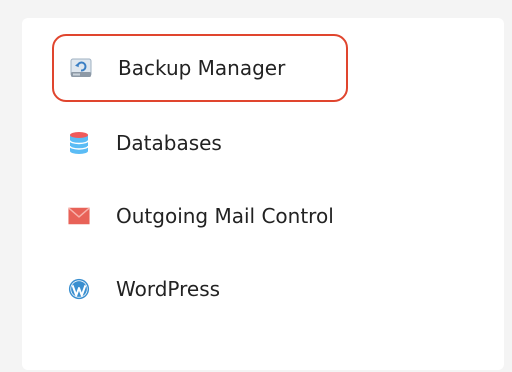  Describe the element at coordinates (225, 216) in the screenshot. I see `menu-item-label: Outgoing Mail Control` at that location.